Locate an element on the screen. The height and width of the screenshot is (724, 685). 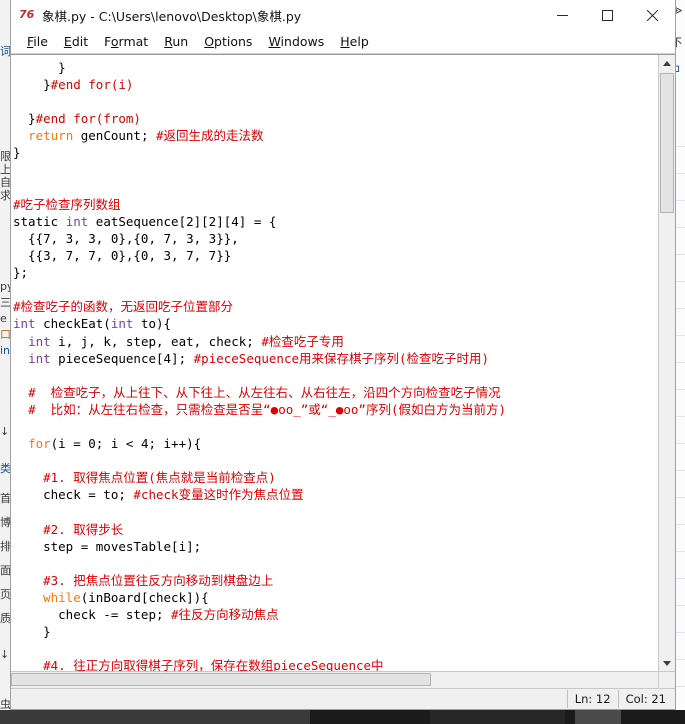
scrollbar-corner is located at coordinates (666, 680).